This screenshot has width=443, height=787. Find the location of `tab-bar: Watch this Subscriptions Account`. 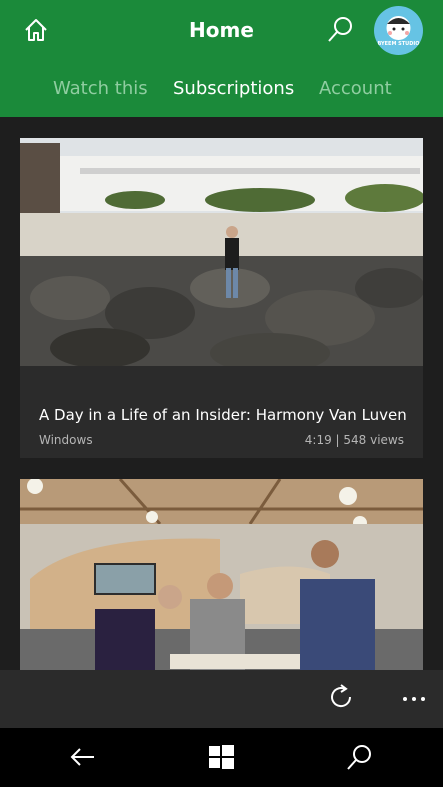

tab-bar: Watch this Subscriptions Account is located at coordinates (221, 92).